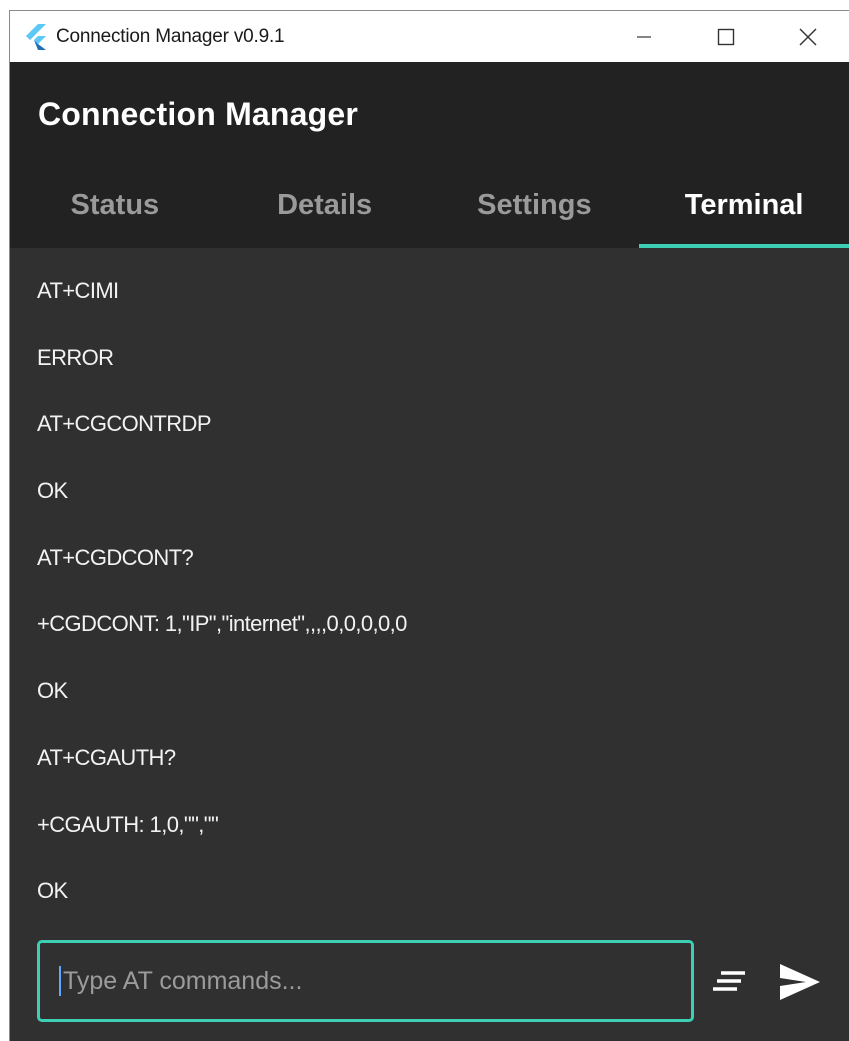 The height and width of the screenshot is (1041, 849). Describe the element at coordinates (429, 36) in the screenshot. I see `title-bar: Connection Manager v0.9.1` at that location.